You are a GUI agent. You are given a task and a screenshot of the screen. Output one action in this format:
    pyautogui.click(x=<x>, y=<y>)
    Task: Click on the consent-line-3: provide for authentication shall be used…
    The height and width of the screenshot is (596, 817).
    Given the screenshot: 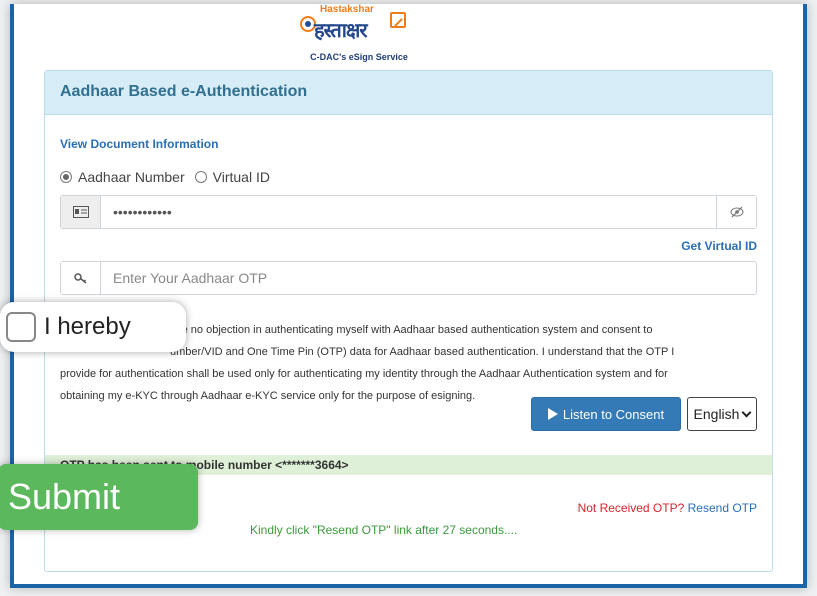 What is the action you would take?
    pyautogui.click(x=364, y=374)
    